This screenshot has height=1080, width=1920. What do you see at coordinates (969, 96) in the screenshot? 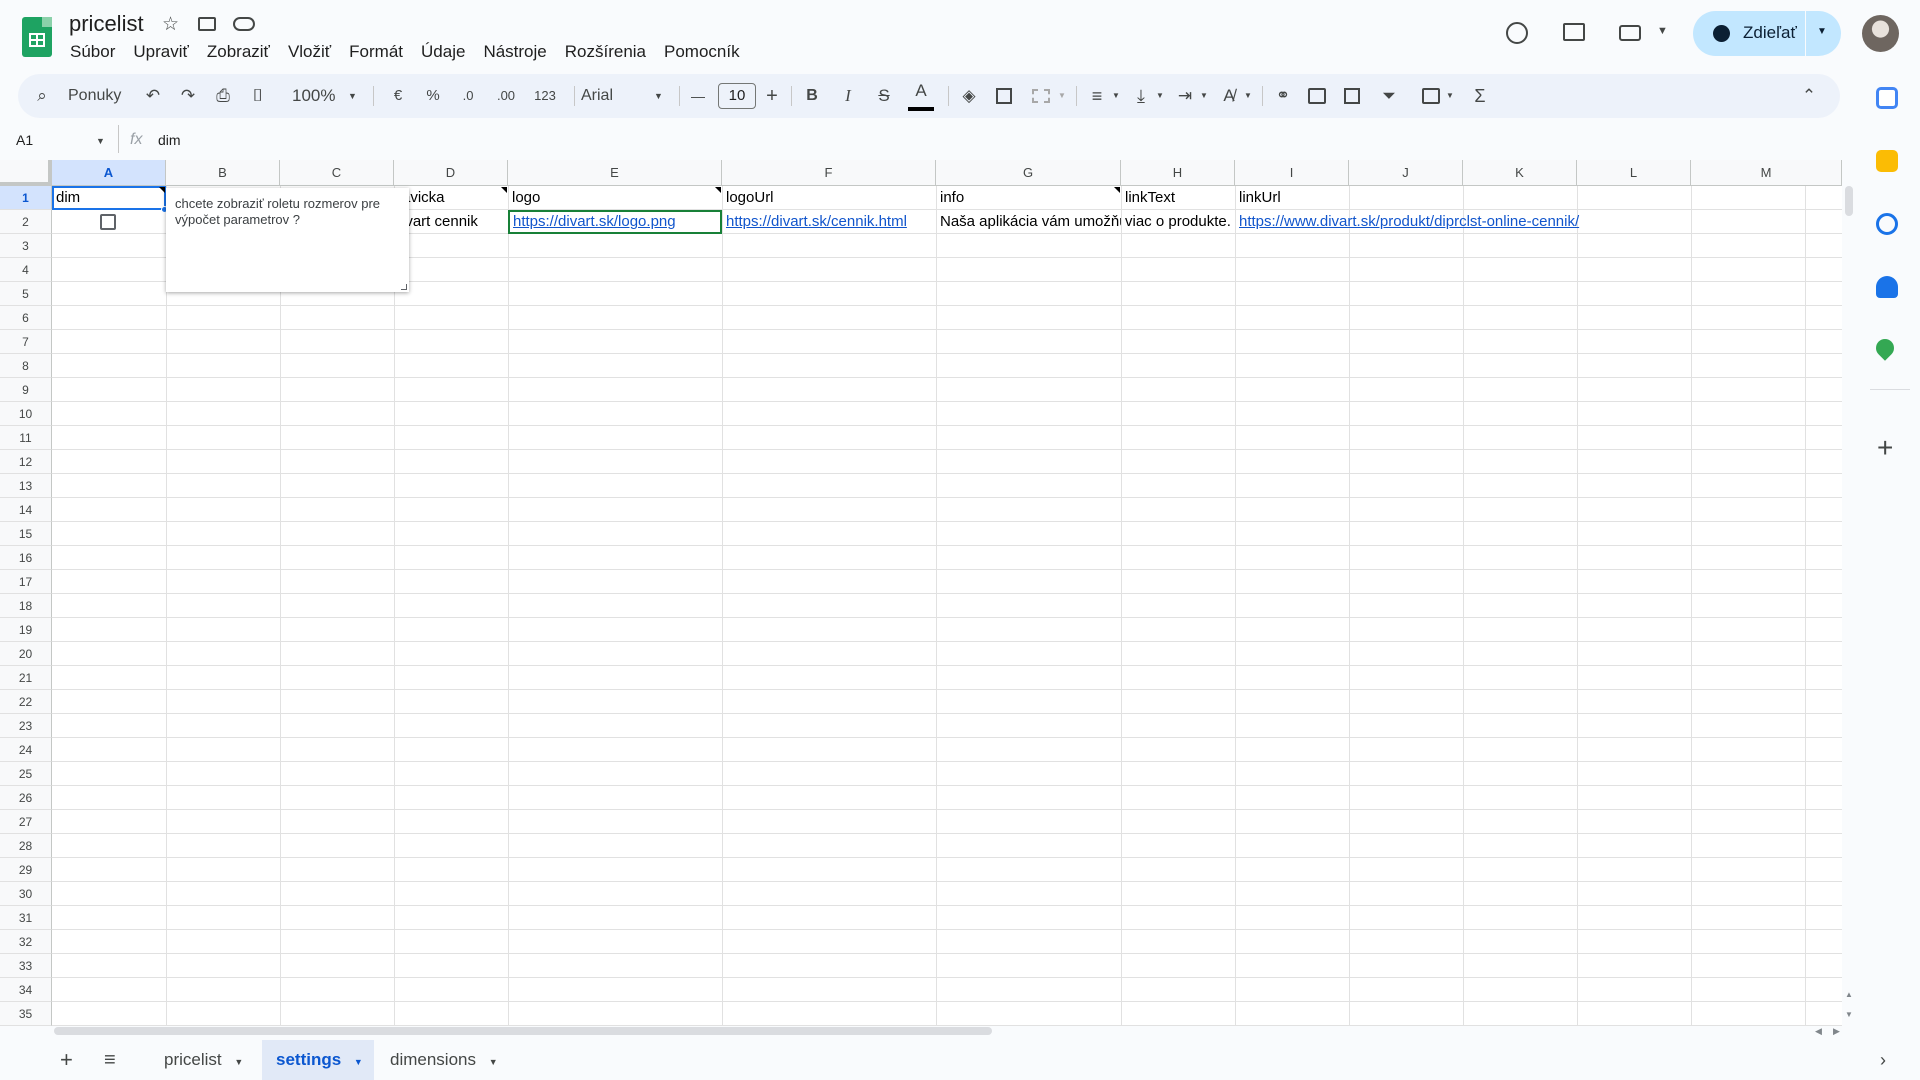
I see `fill-color-icon: ◈` at bounding box center [969, 96].